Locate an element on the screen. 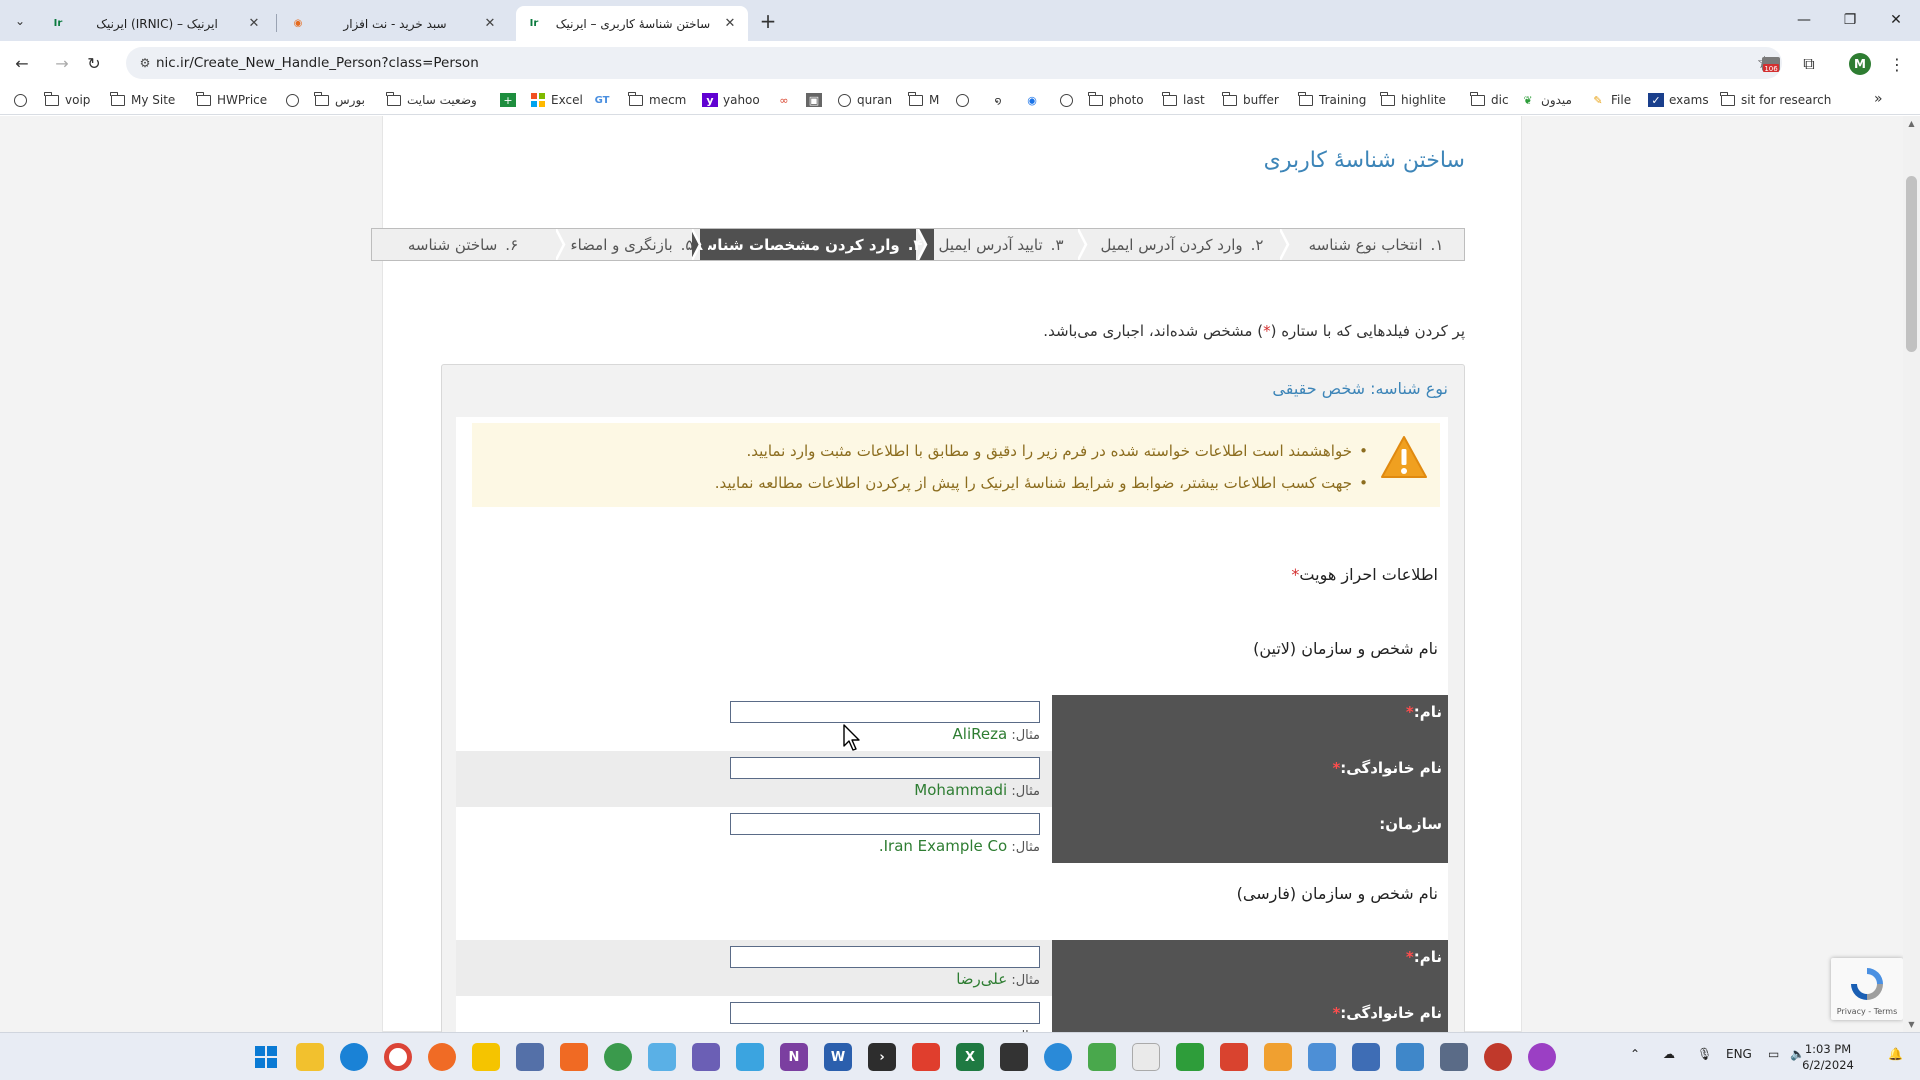  bookmark-item: ▣ is located at coordinates (816, 100).